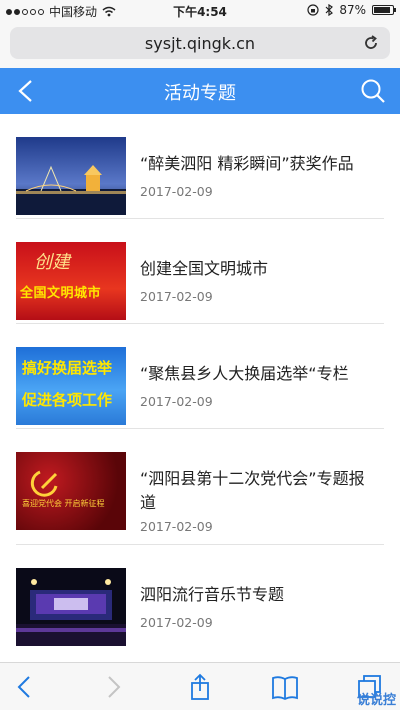 This screenshot has width=400, height=710. What do you see at coordinates (52, 262) in the screenshot?
I see `thumb-script-text: 创建` at bounding box center [52, 262].